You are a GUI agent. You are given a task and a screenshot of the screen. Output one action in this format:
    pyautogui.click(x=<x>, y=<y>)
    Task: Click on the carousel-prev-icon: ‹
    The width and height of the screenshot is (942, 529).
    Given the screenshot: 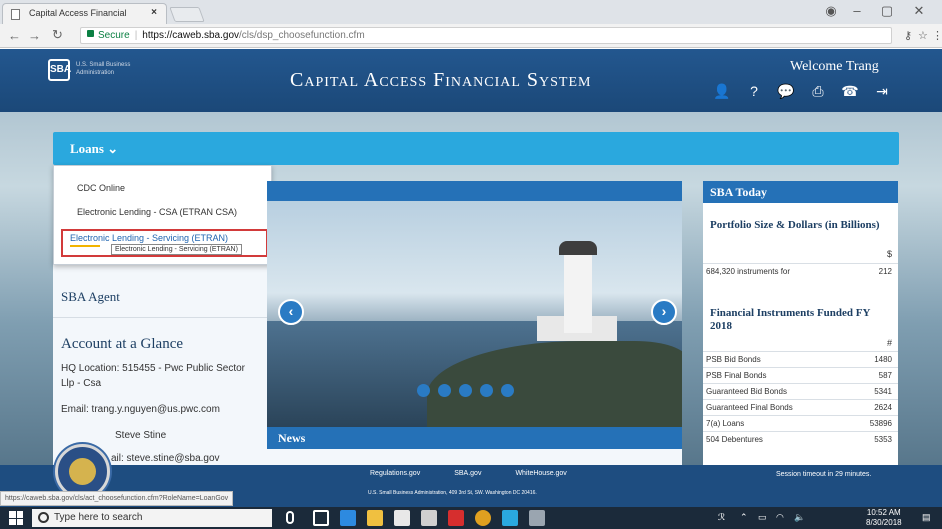 What is the action you would take?
    pyautogui.click(x=291, y=312)
    